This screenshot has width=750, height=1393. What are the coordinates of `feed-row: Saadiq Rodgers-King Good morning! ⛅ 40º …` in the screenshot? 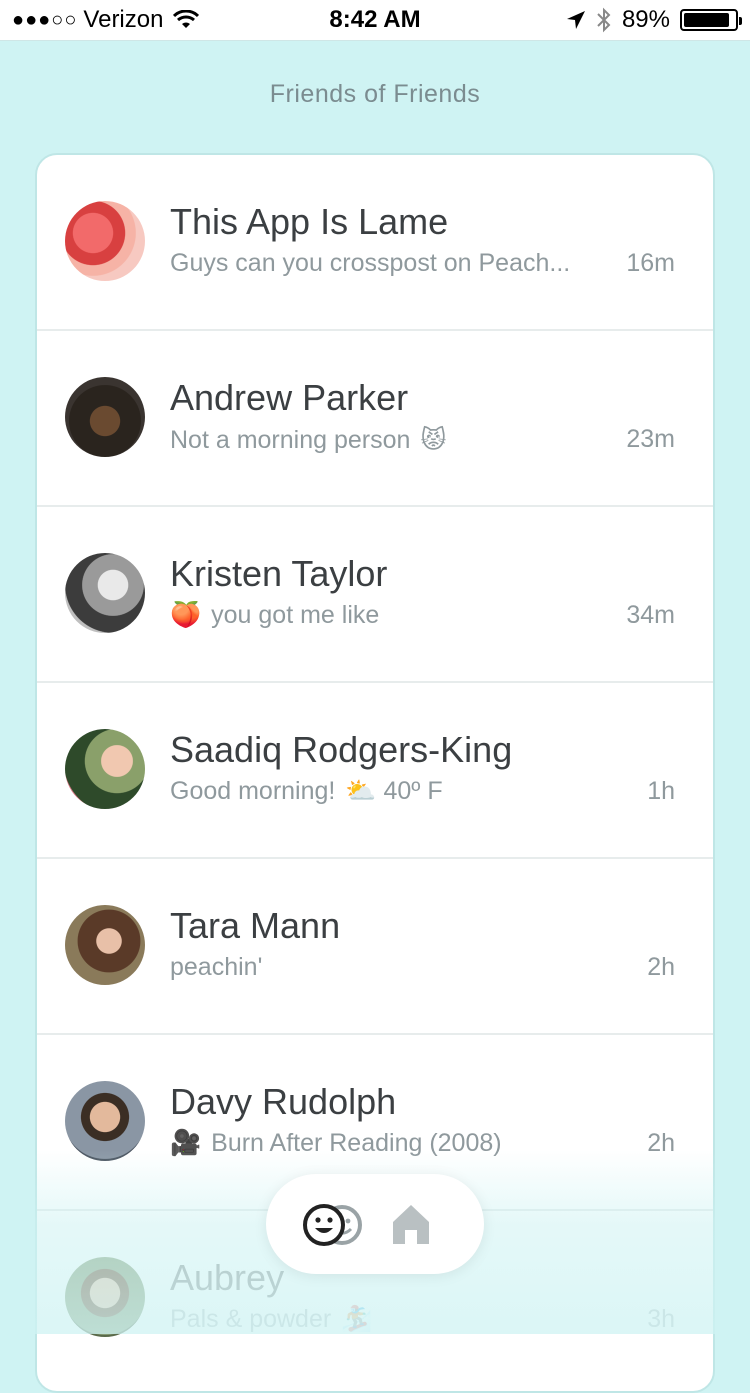 It's located at (375, 771).